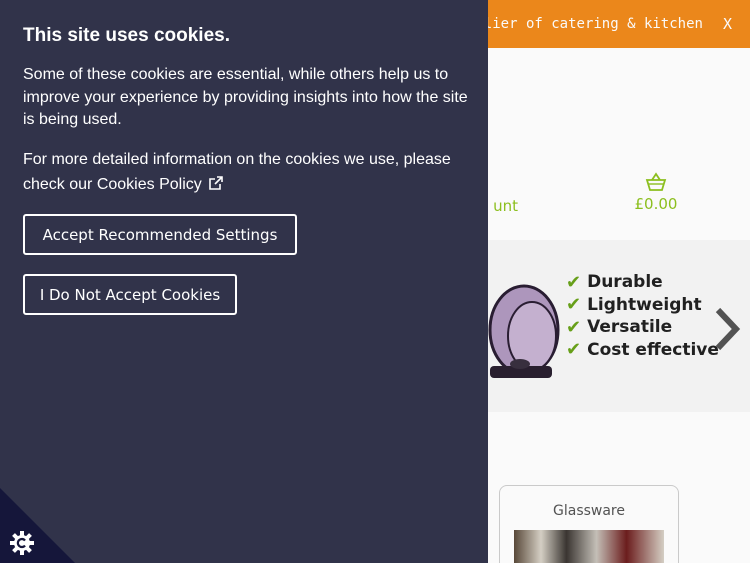 This screenshot has width=750, height=563. Describe the element at coordinates (160, 234) in the screenshot. I see `accept-recommended-settings-button: Accept Recommended Settings` at that location.